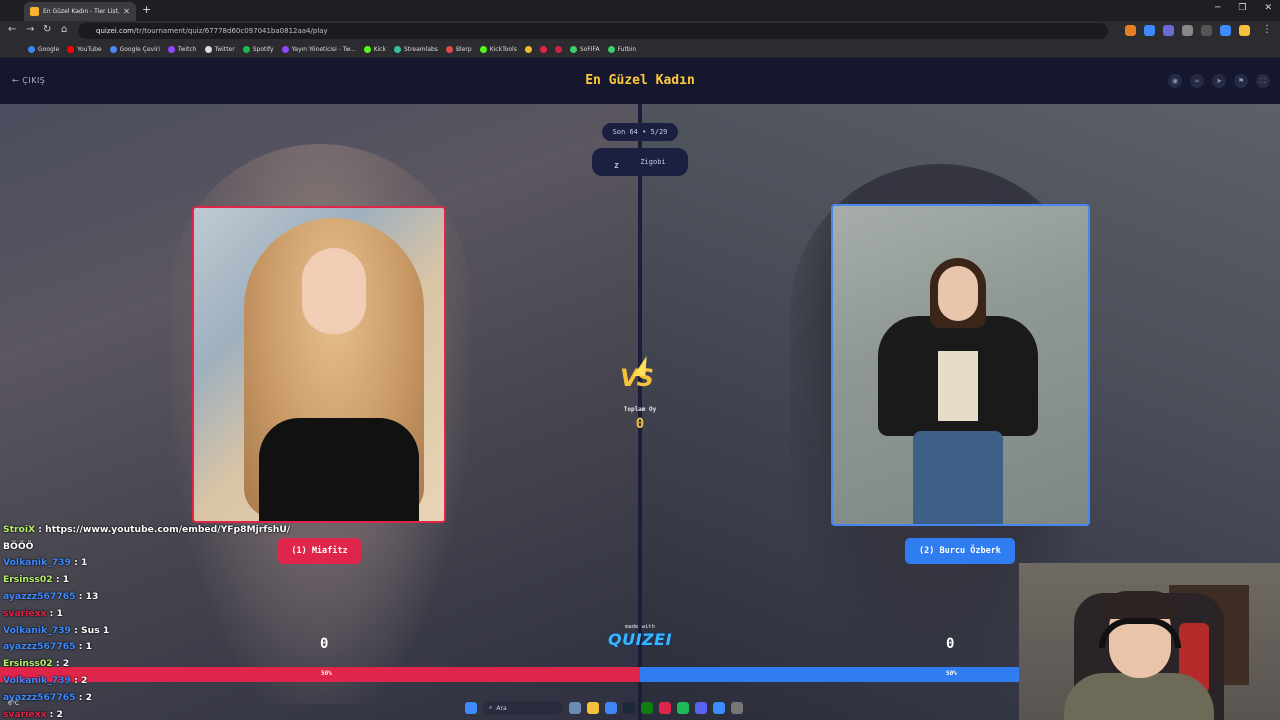 The width and height of the screenshot is (1280, 720). Describe the element at coordinates (25, 714) in the screenshot. I see `chat-username: svariexx` at that location.